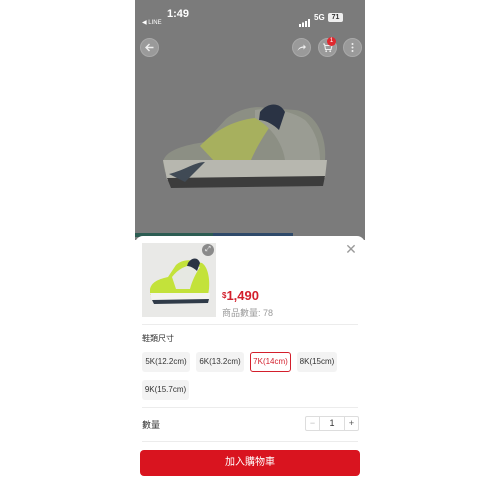  Describe the element at coordinates (317, 362) in the screenshot. I see `size-option: 8K(15cm)` at that location.